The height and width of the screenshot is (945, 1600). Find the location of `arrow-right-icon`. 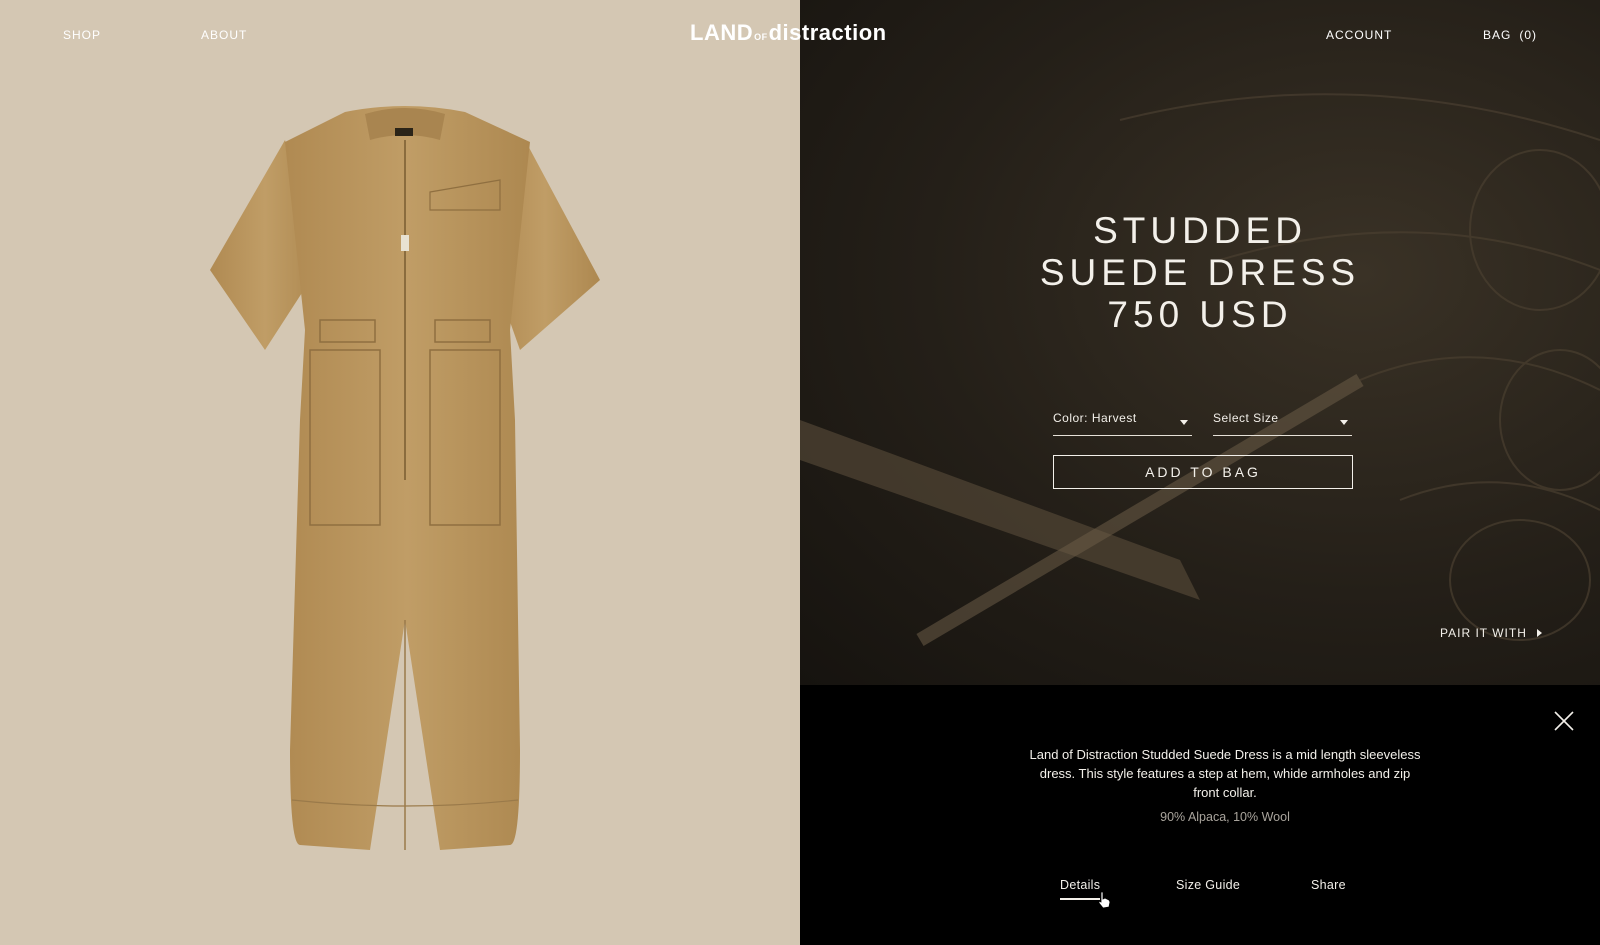

arrow-right-icon is located at coordinates (1539, 633).